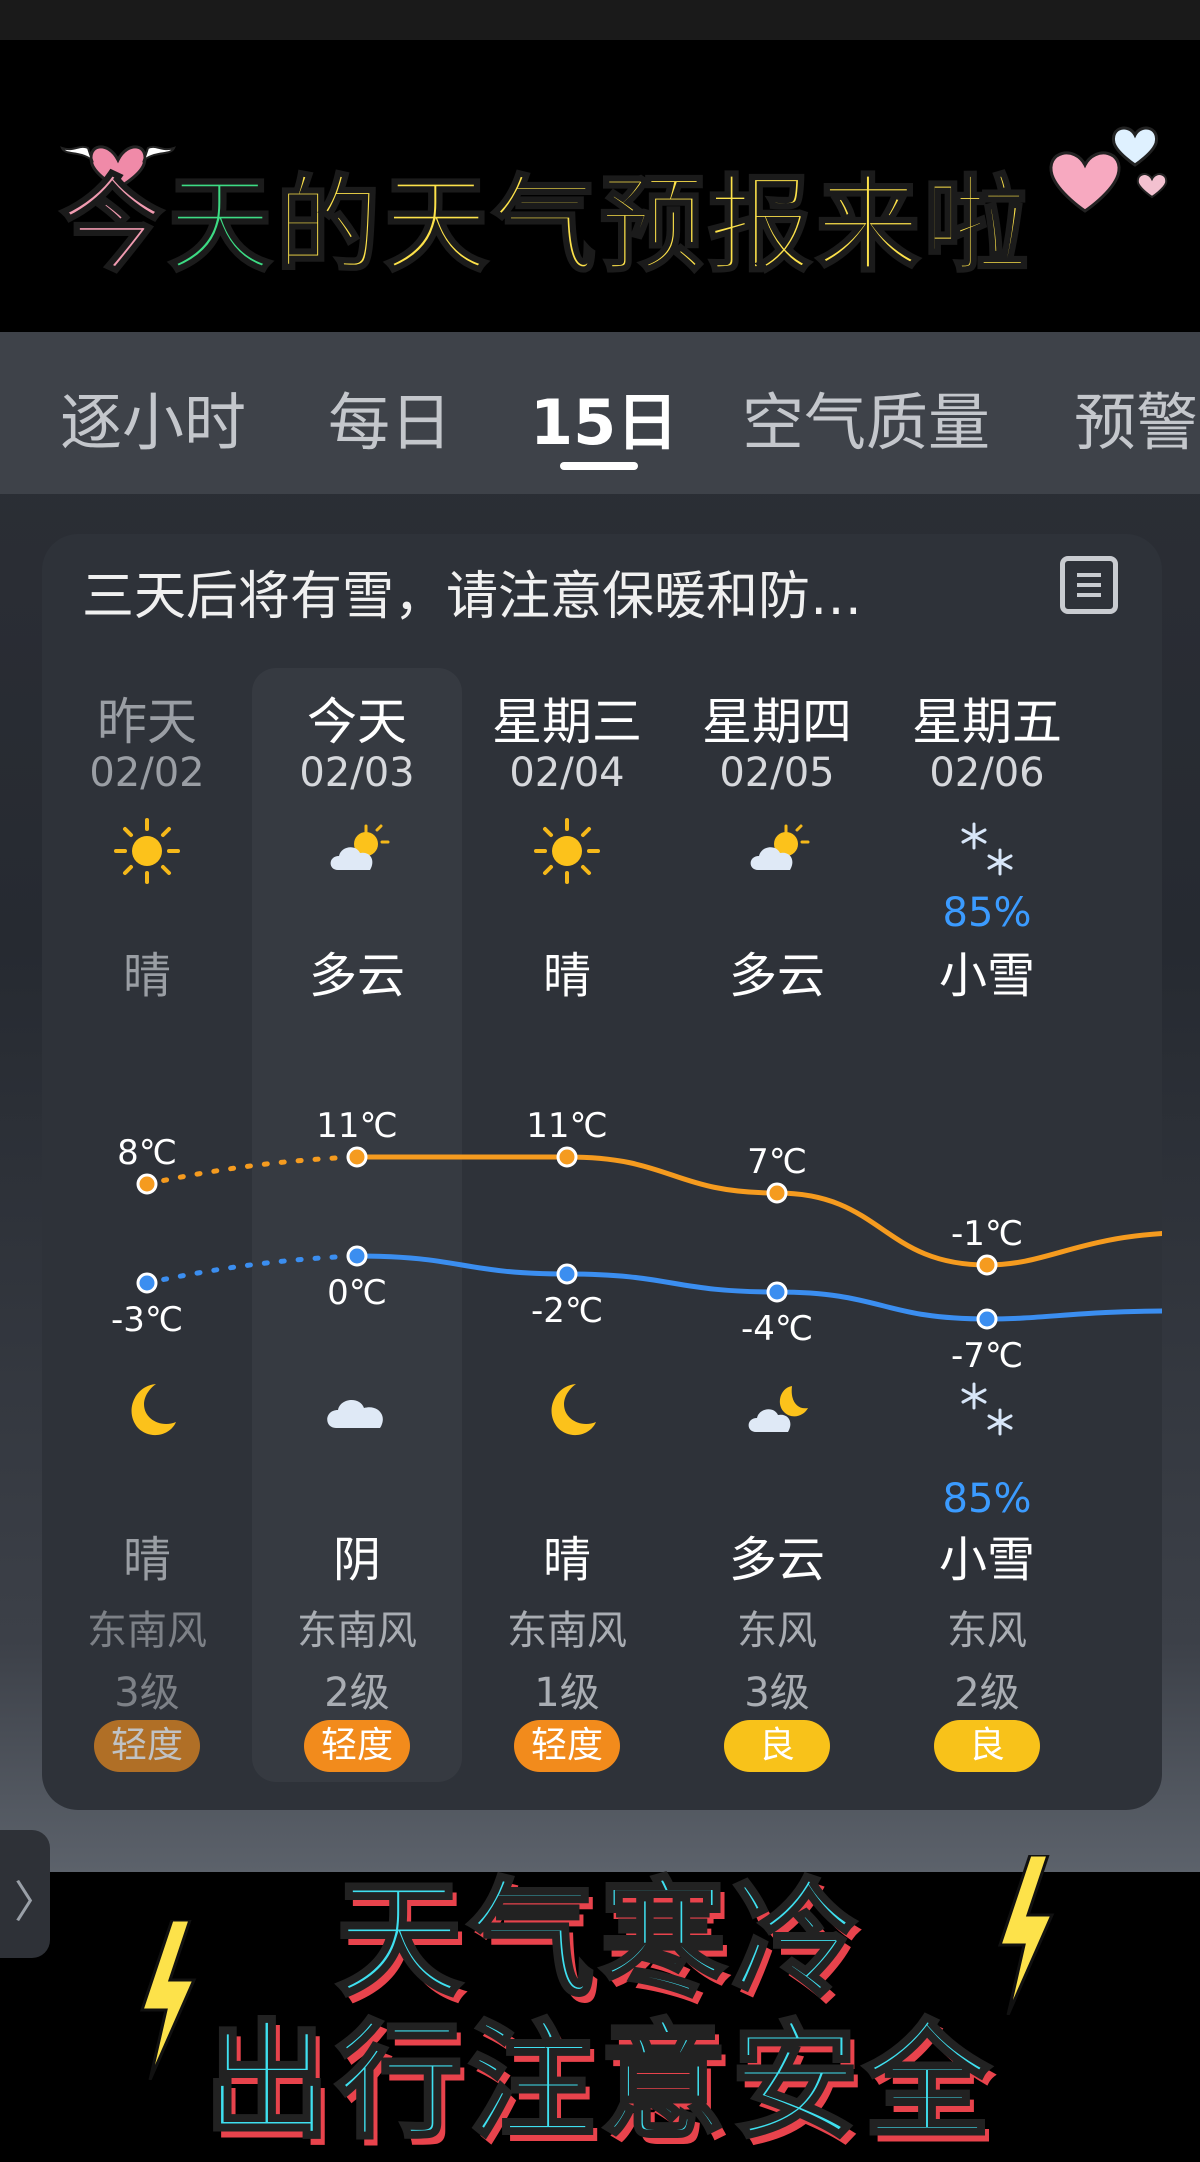  I want to click on day-date: 02/03, so click(357, 773).